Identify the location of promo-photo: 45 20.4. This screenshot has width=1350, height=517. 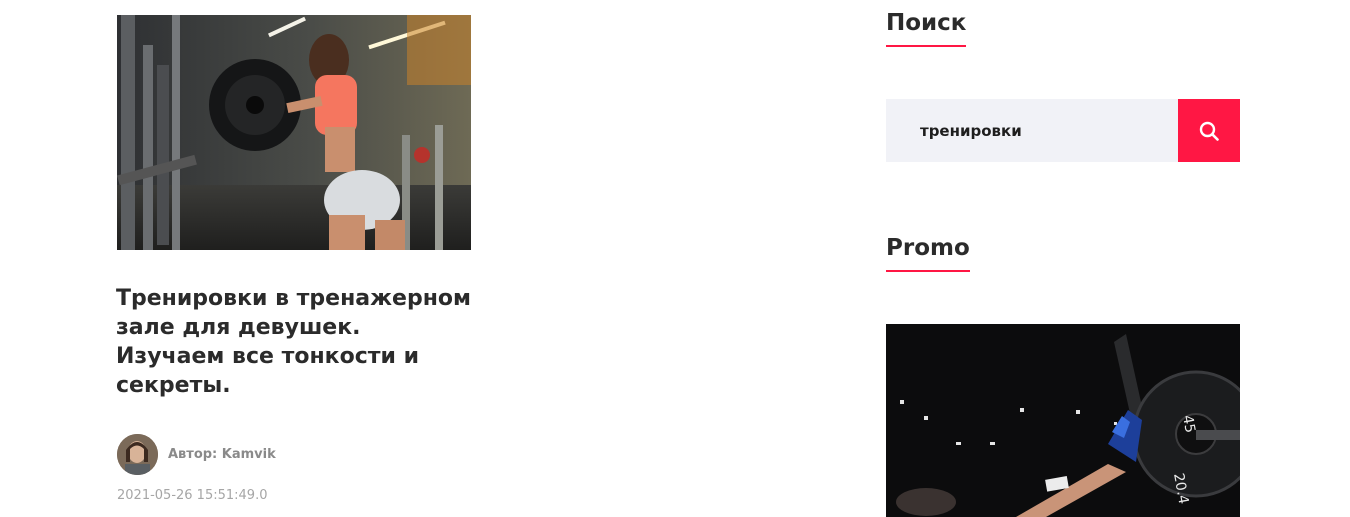
(1063, 420).